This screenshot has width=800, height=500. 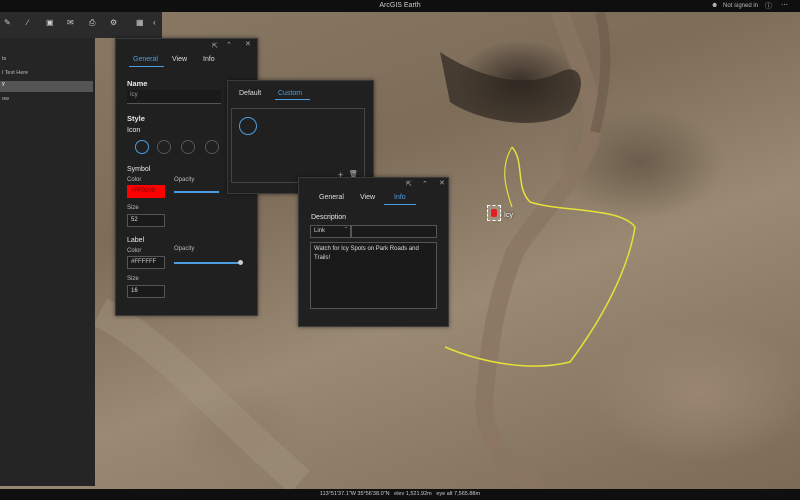 I want to click on grid-icon: ▦, so click(x=140, y=22).